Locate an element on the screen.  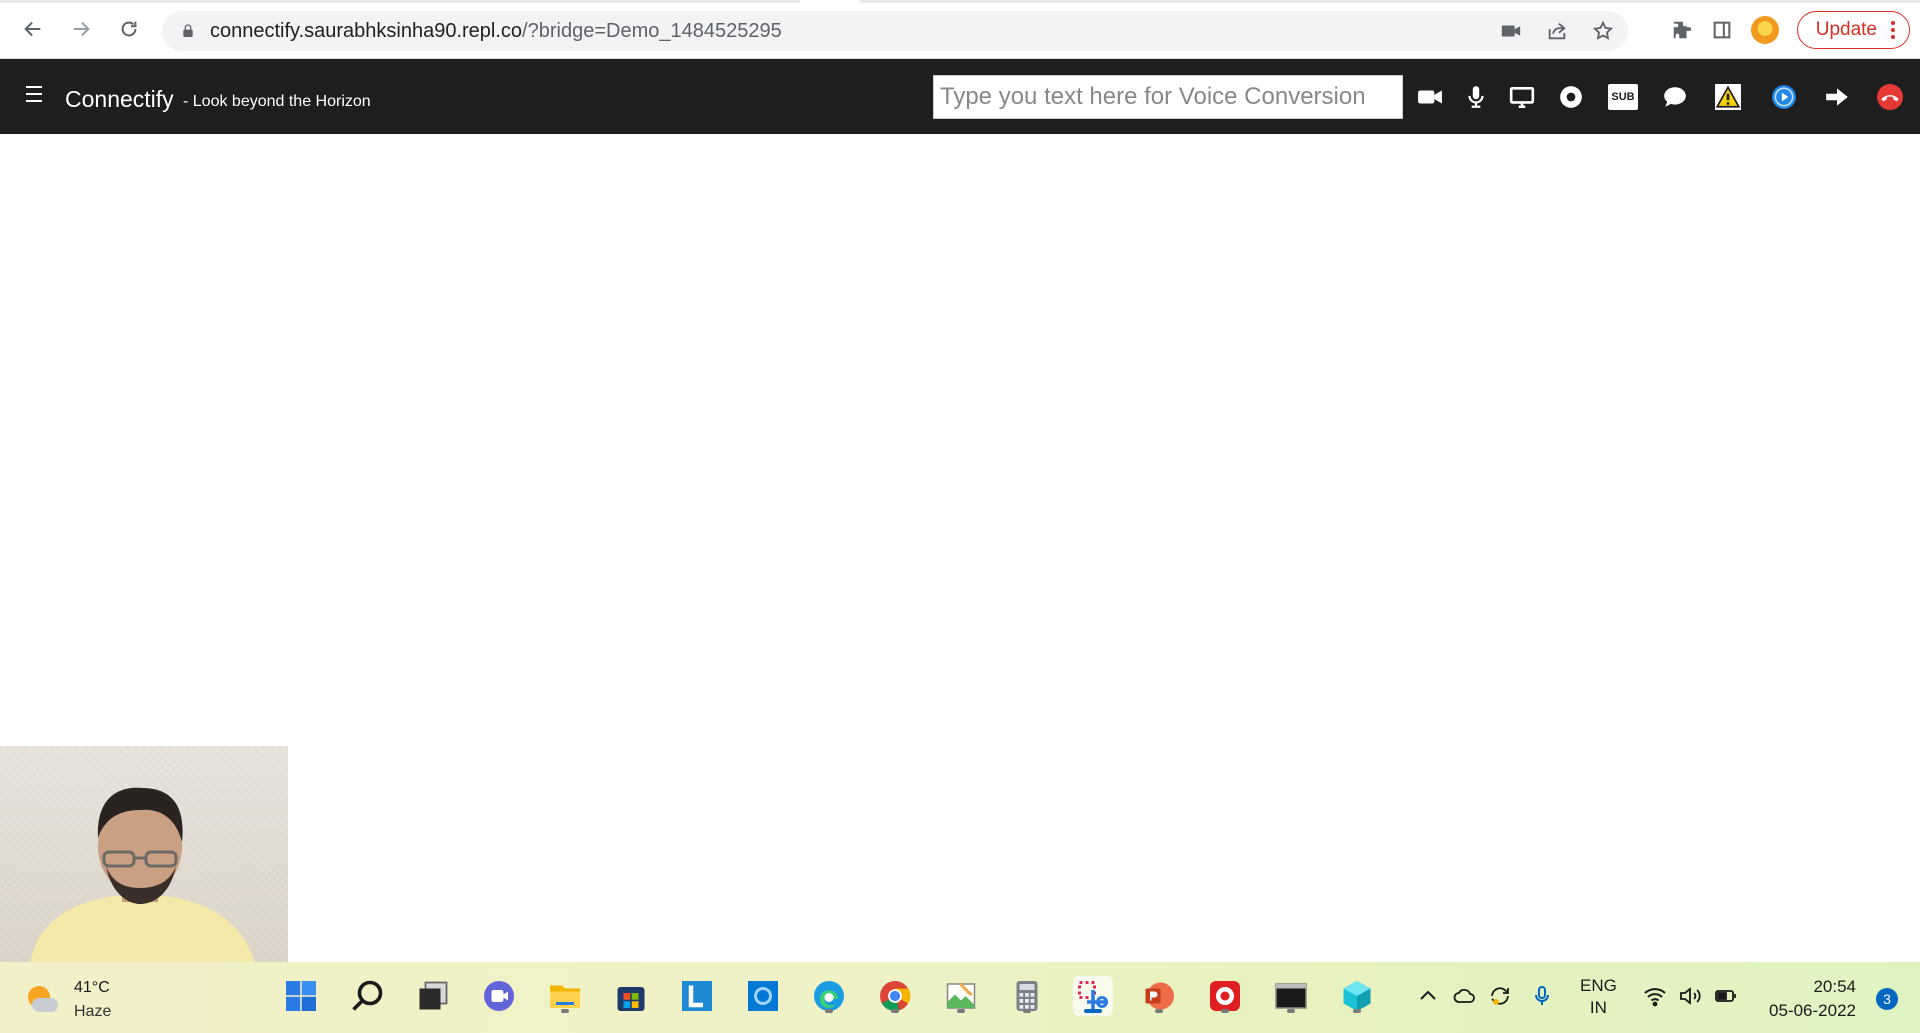
speaker-icon is located at coordinates (1690, 996).